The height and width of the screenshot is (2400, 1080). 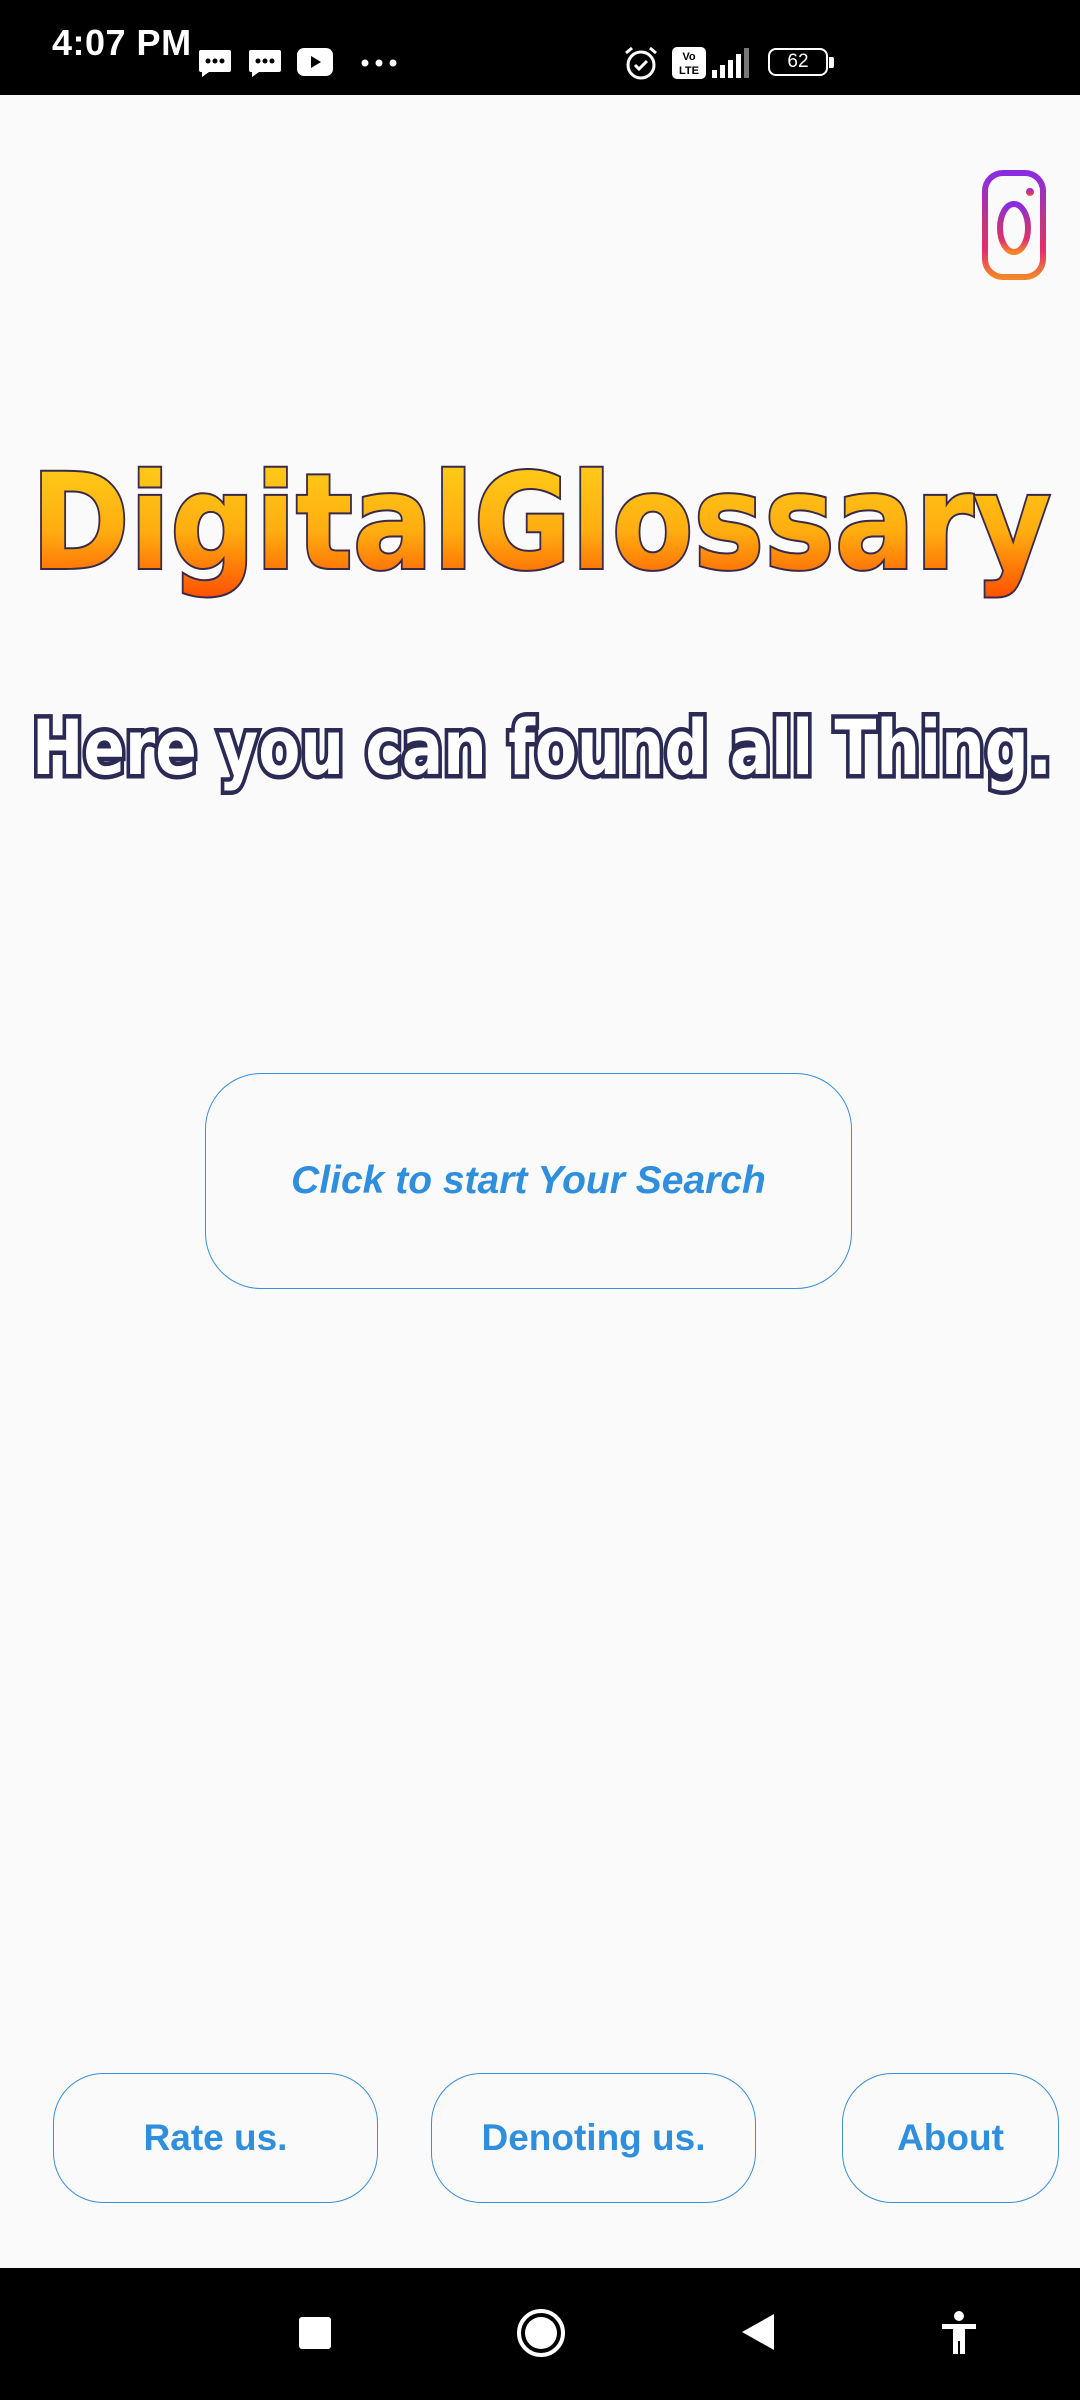 I want to click on back-icon, so click(x=758, y=2332).